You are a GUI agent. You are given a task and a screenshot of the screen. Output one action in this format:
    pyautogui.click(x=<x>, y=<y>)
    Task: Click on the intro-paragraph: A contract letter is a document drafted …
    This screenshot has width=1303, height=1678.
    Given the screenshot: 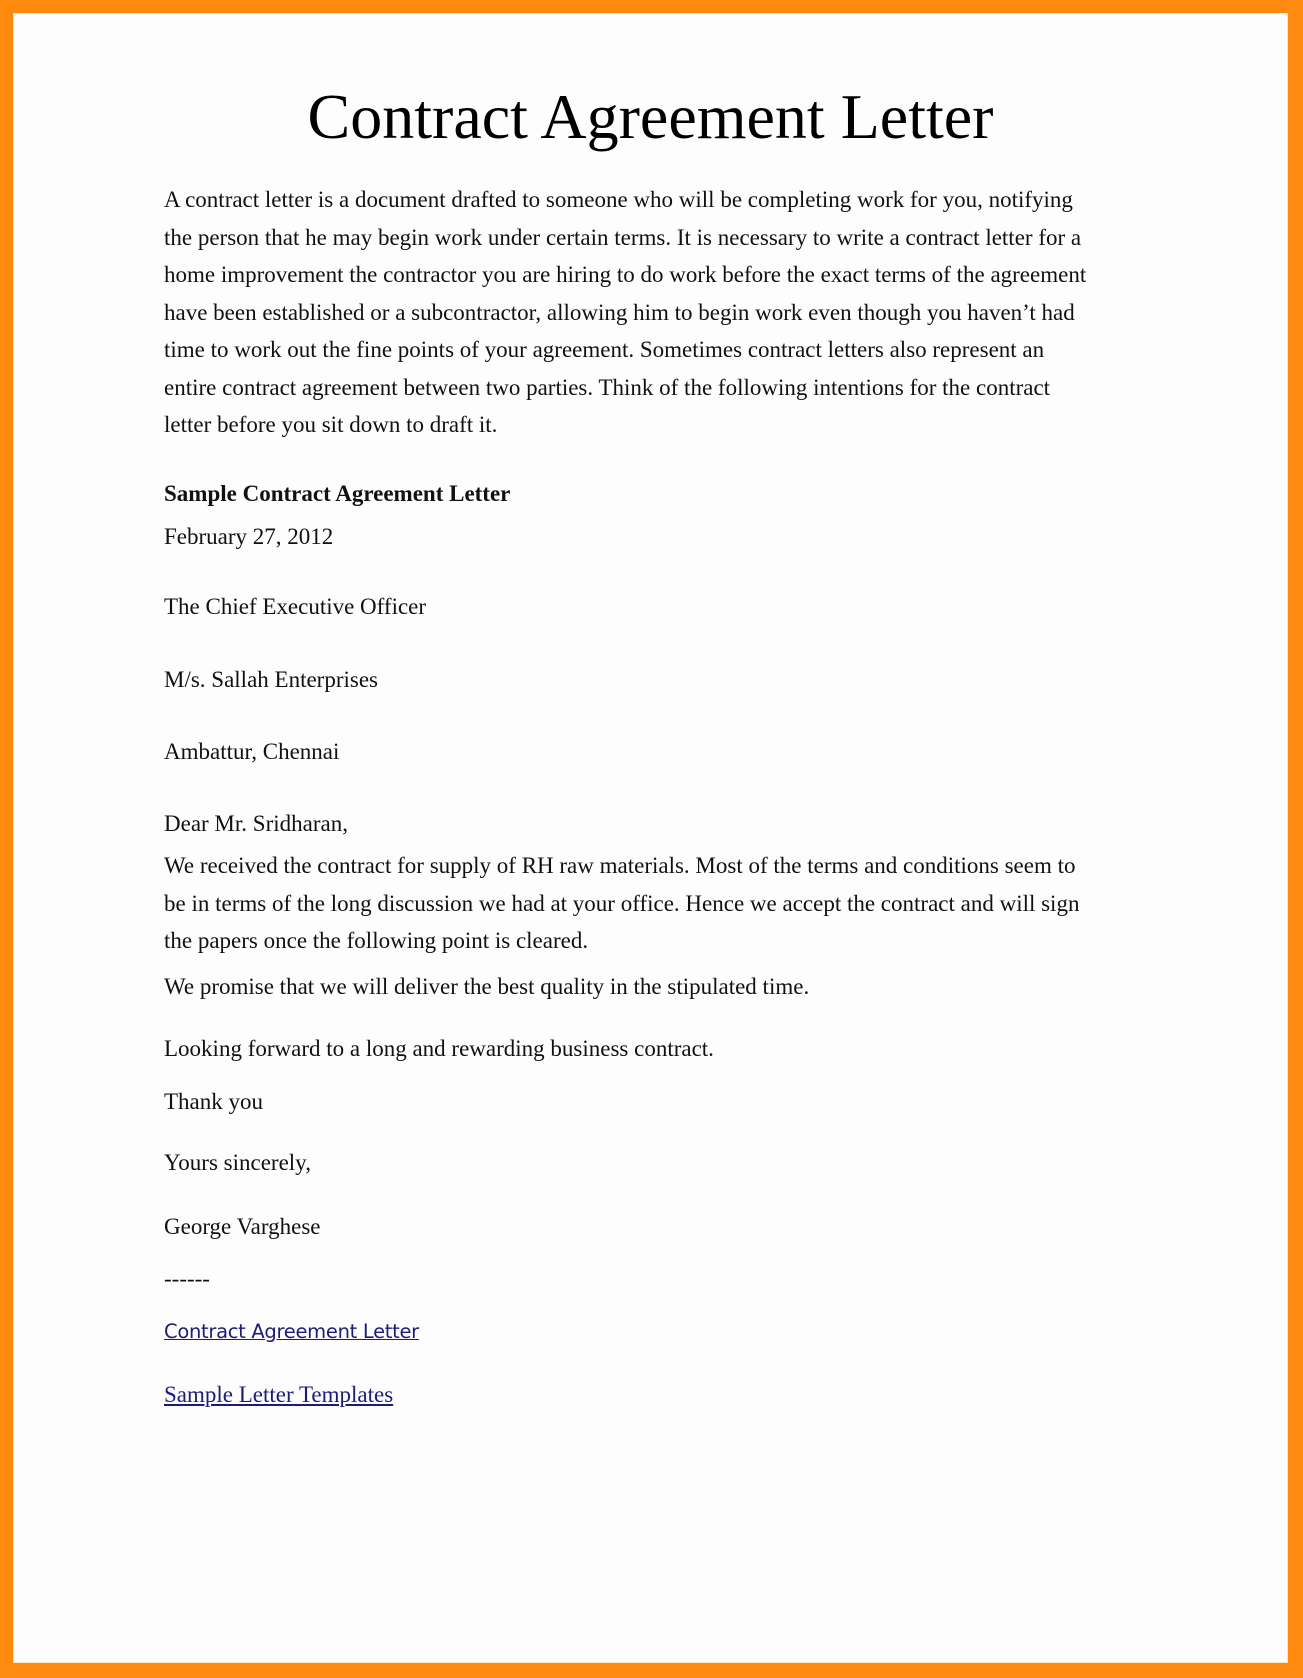 What is the action you would take?
    pyautogui.click(x=625, y=312)
    